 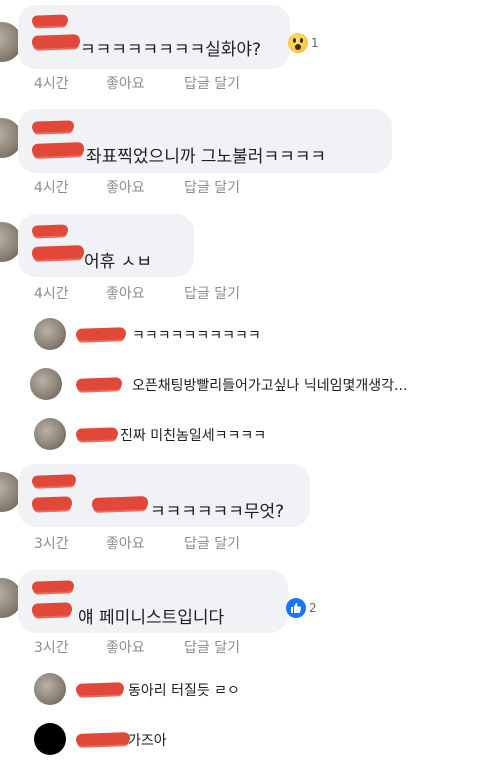 I want to click on reply-text: ㅋㅋㅋㅋㅋㅋㅋㅋㅋㅋ, so click(x=196, y=336).